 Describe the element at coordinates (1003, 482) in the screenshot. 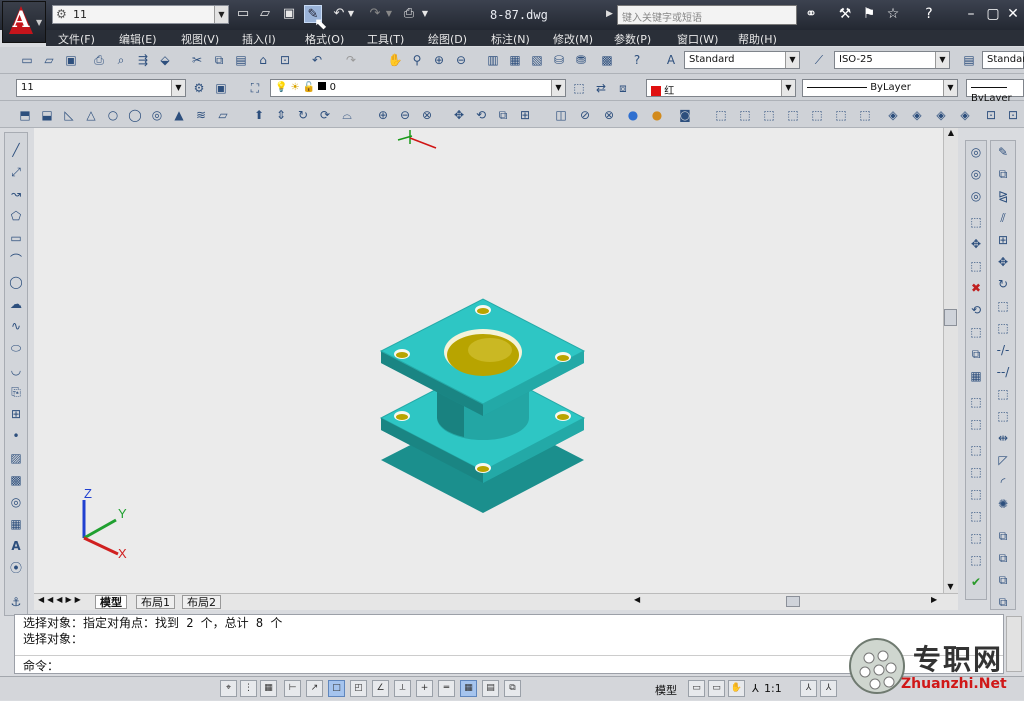

I see `fillet-icon: ◜` at that location.